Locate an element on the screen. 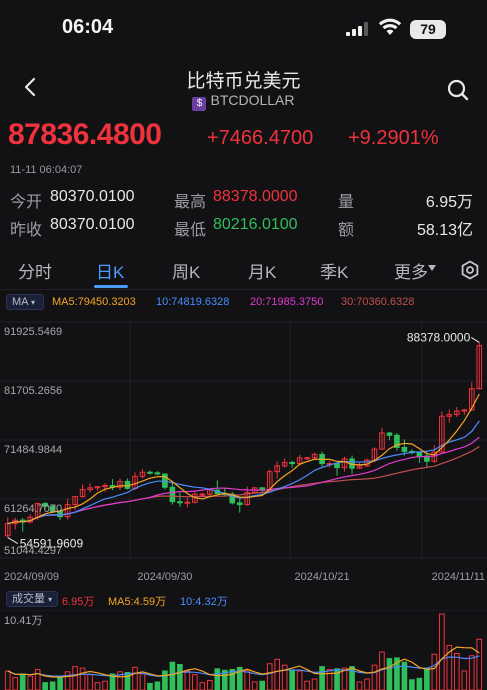 This screenshot has width=487, height=690. quote-timestamp: 11-11 06:04:07 is located at coordinates (46, 170).